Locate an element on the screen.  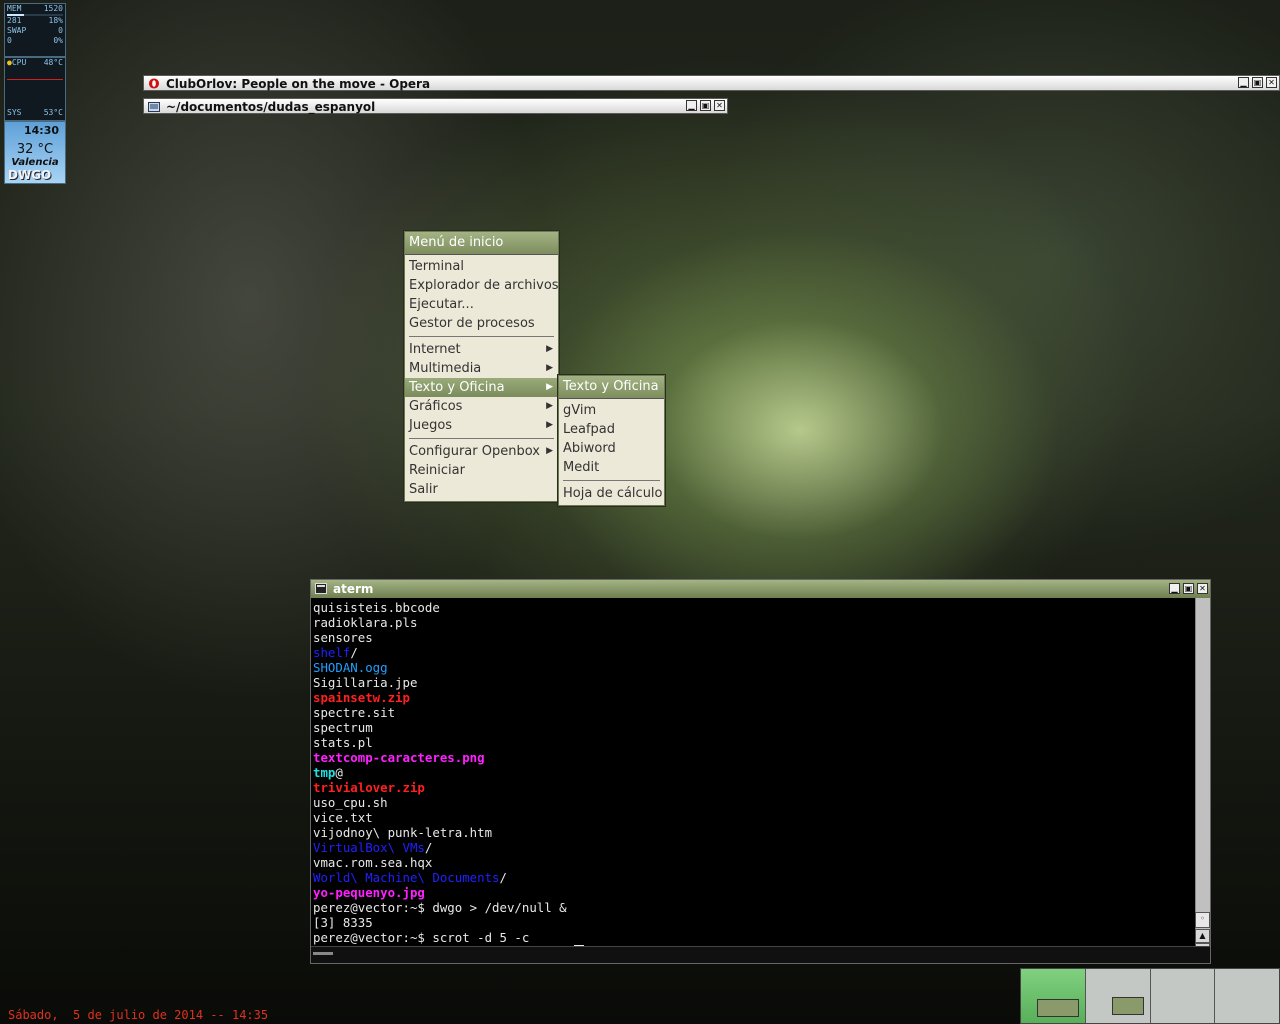
terminal-line-text: radioklara.pls is located at coordinates (365, 622).